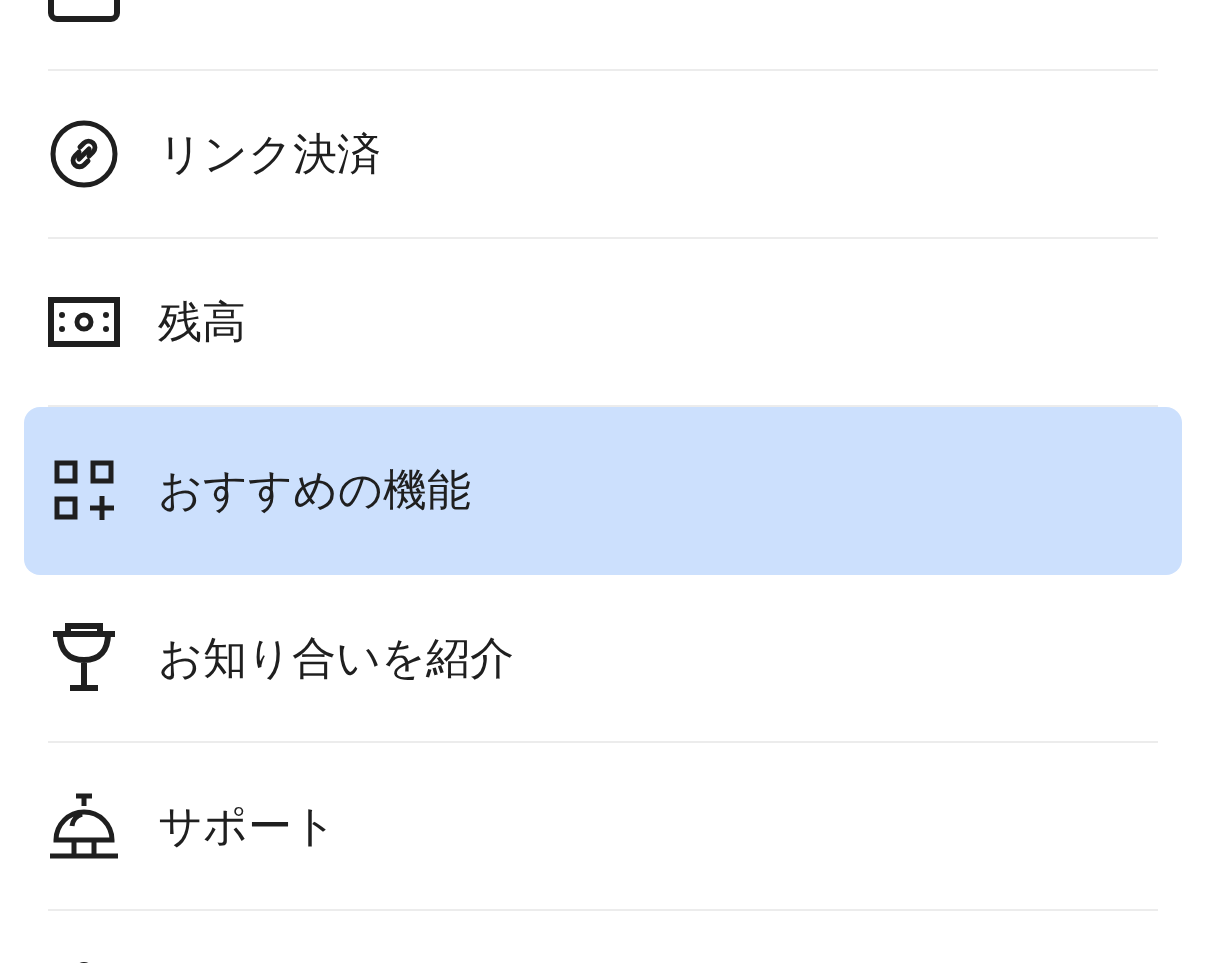 The image size is (1206, 963). Describe the element at coordinates (336, 657) in the screenshot. I see `menu-item-label: お知り合いを紹介` at that location.